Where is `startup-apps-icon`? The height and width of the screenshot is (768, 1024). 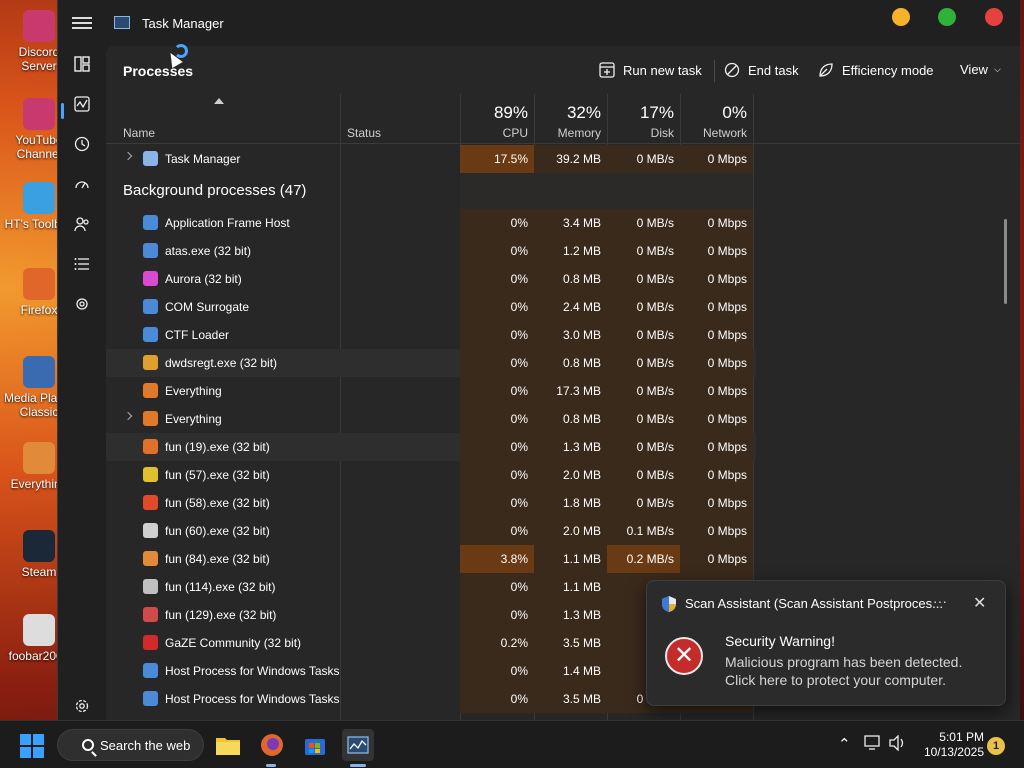
startup-apps-icon is located at coordinates (82, 184).